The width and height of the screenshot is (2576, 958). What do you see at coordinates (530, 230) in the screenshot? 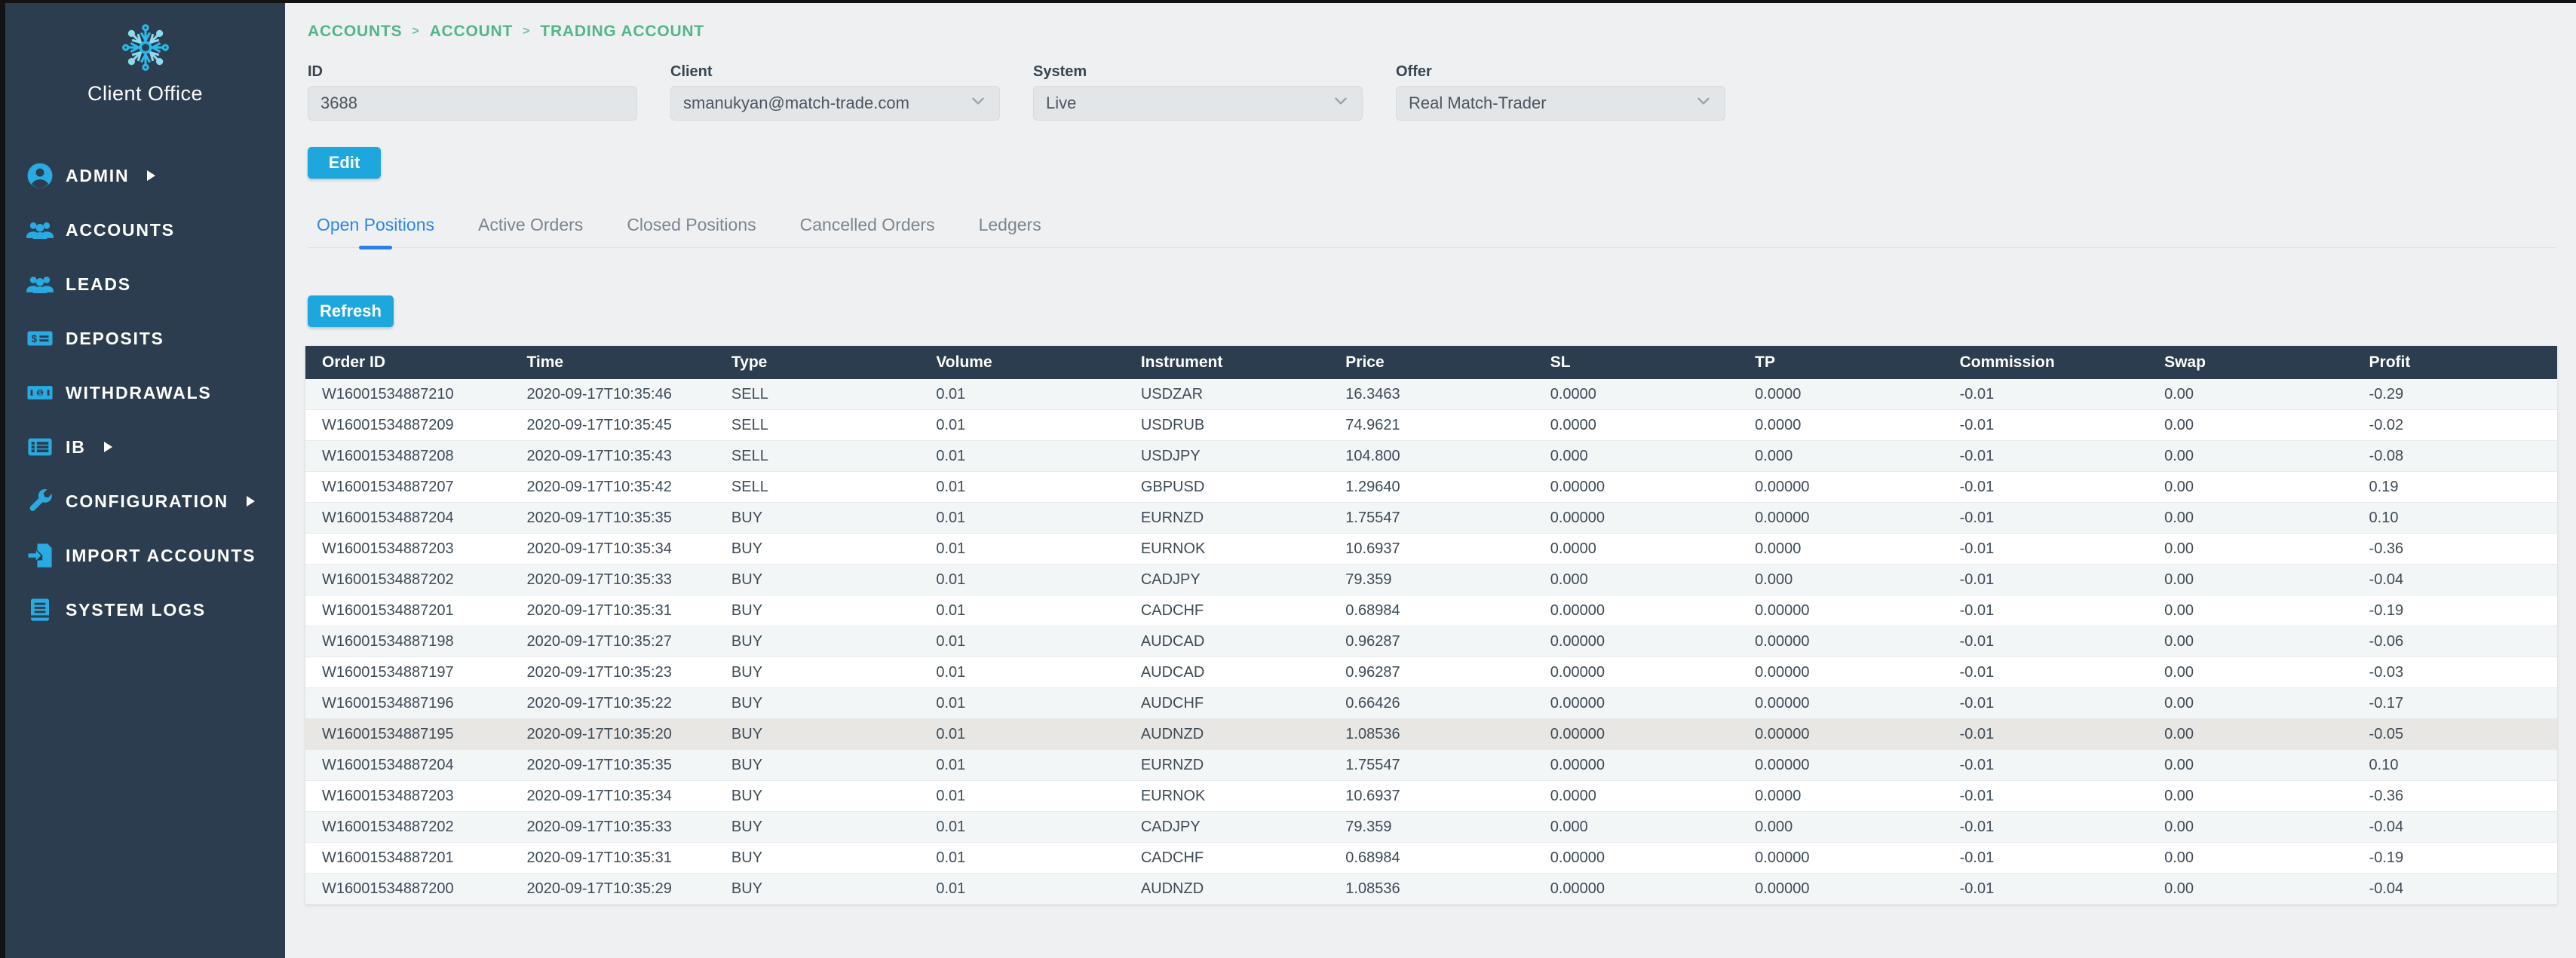
I see `tab-active-orders: Active Orders` at bounding box center [530, 230].